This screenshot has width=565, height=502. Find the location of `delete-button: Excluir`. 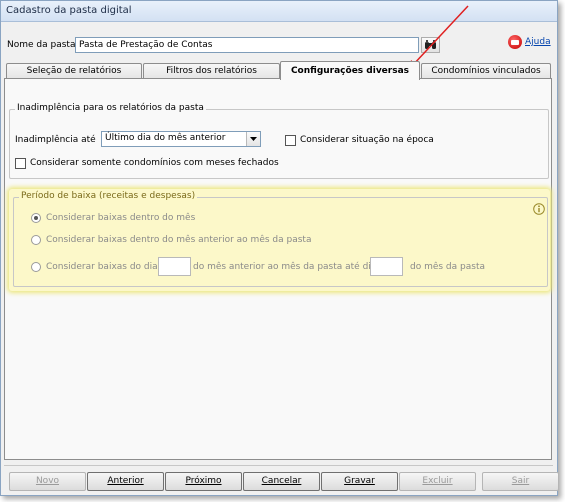

delete-button: Excluir is located at coordinates (437, 481).